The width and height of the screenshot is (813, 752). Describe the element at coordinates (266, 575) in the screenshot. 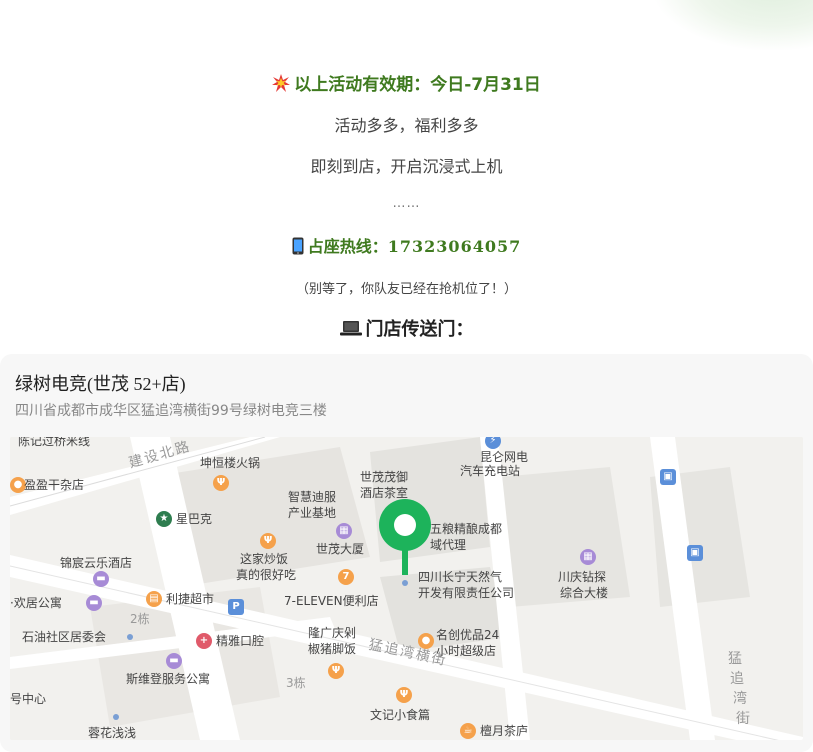

I see `map-label: 真的很好吃` at that location.